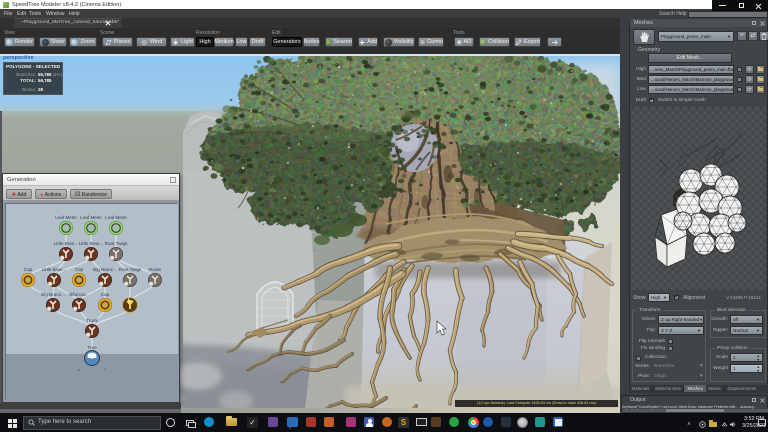 This screenshot has width=768, height=432. What do you see at coordinates (92, 347) in the screenshot?
I see `svg-text: Tree` at bounding box center [92, 347].